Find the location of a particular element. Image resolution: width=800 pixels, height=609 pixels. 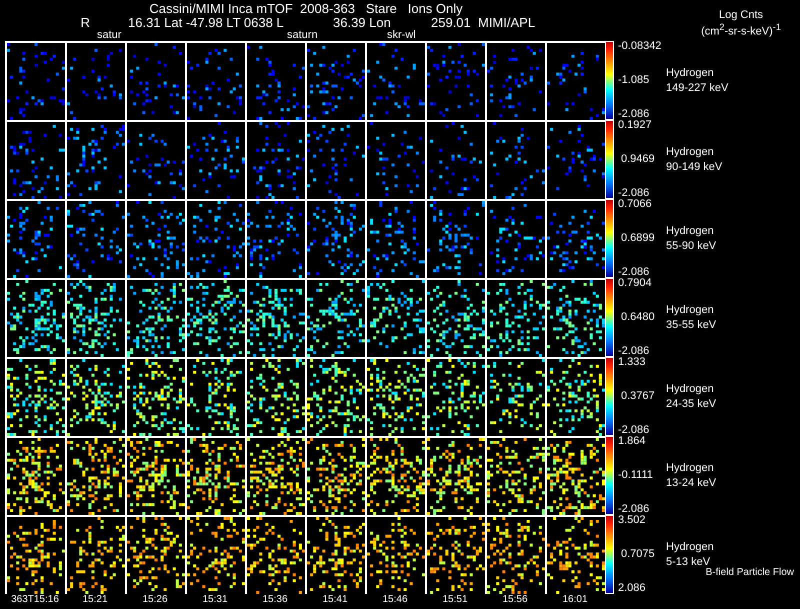

orbit-info: 16.31 Lat -47.98 LT 0638 L is located at coordinates (206, 22).